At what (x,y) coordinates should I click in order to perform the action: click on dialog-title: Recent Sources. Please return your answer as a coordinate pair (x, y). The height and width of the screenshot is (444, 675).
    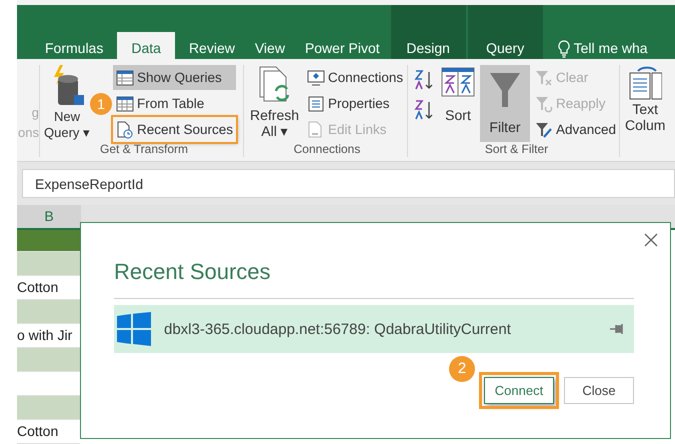
    Looking at the image, I should click on (193, 272).